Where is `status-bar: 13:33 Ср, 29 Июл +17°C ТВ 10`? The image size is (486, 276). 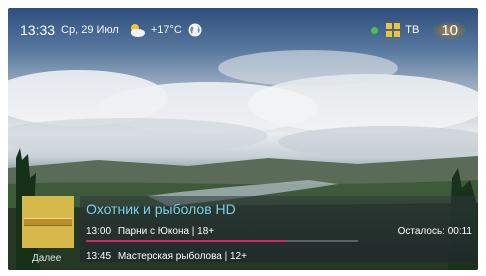
status-bar: 13:33 Ср, 29 Июл +17°C ТВ 10 is located at coordinates (243, 30).